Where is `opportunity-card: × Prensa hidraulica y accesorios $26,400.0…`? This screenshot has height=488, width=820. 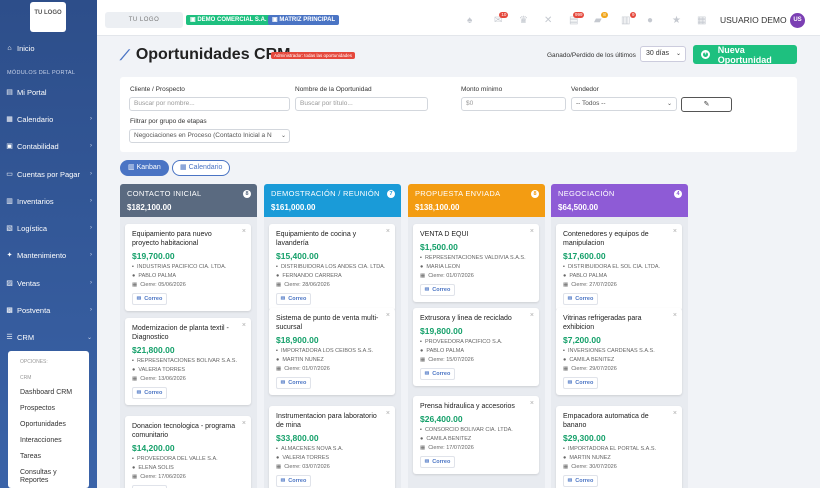 opportunity-card: × Prensa hidraulica y accesorios $26,400.0… is located at coordinates (476, 435).